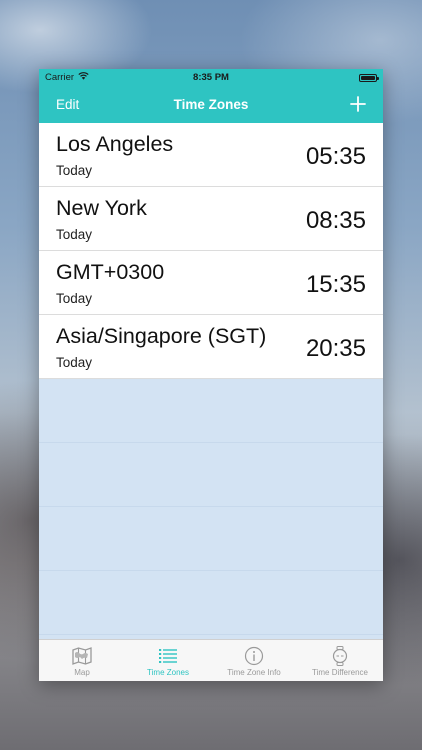  What do you see at coordinates (254, 656) in the screenshot?
I see `info-icon` at bounding box center [254, 656].